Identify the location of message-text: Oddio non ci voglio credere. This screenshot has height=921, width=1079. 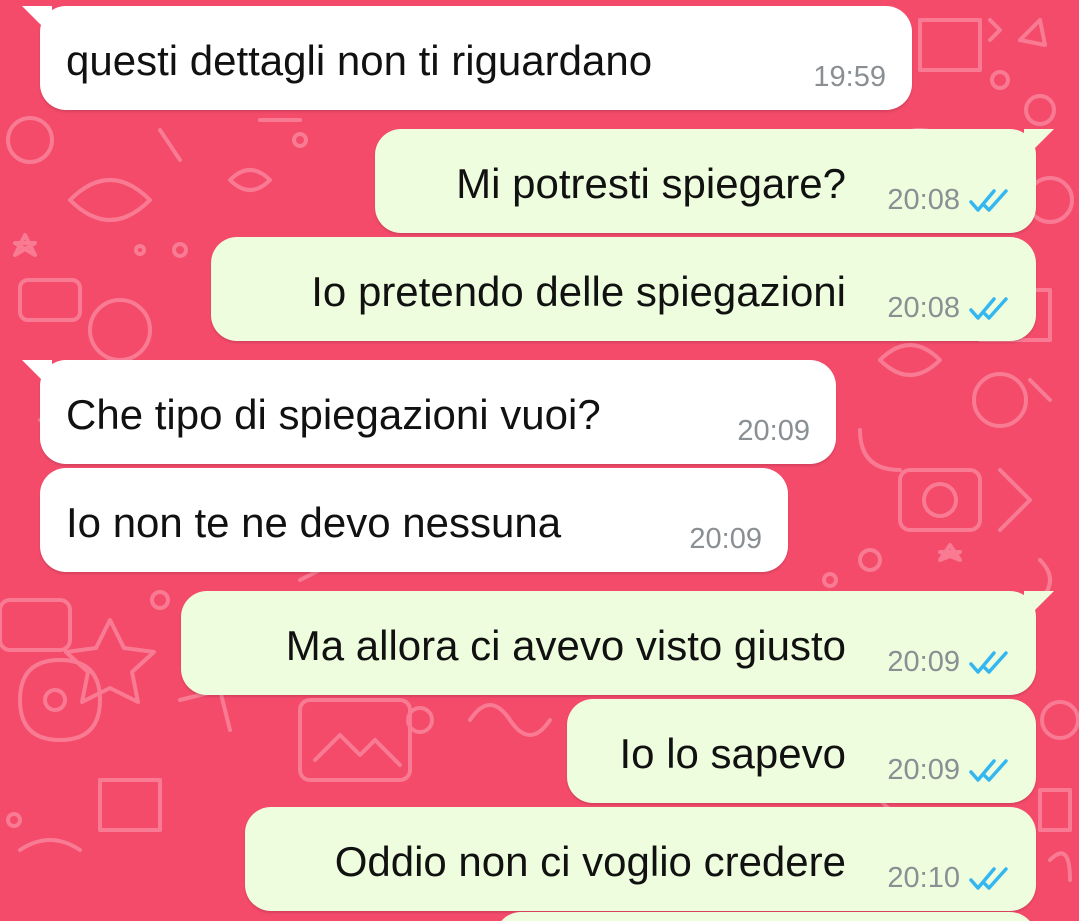
(590, 861).